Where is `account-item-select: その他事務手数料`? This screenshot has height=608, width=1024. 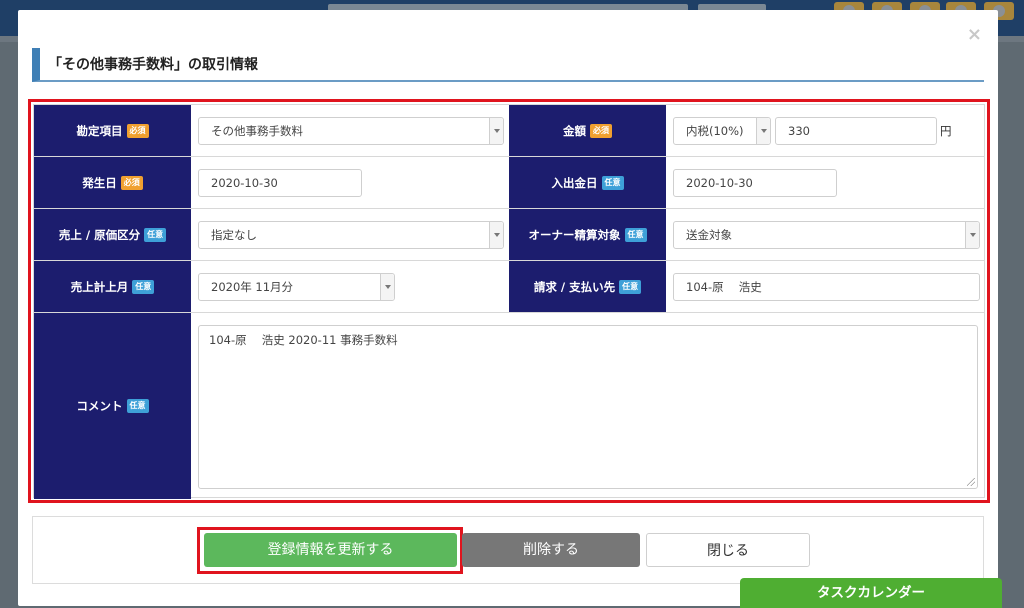
account-item-select: その他事務手数料 is located at coordinates (351, 131).